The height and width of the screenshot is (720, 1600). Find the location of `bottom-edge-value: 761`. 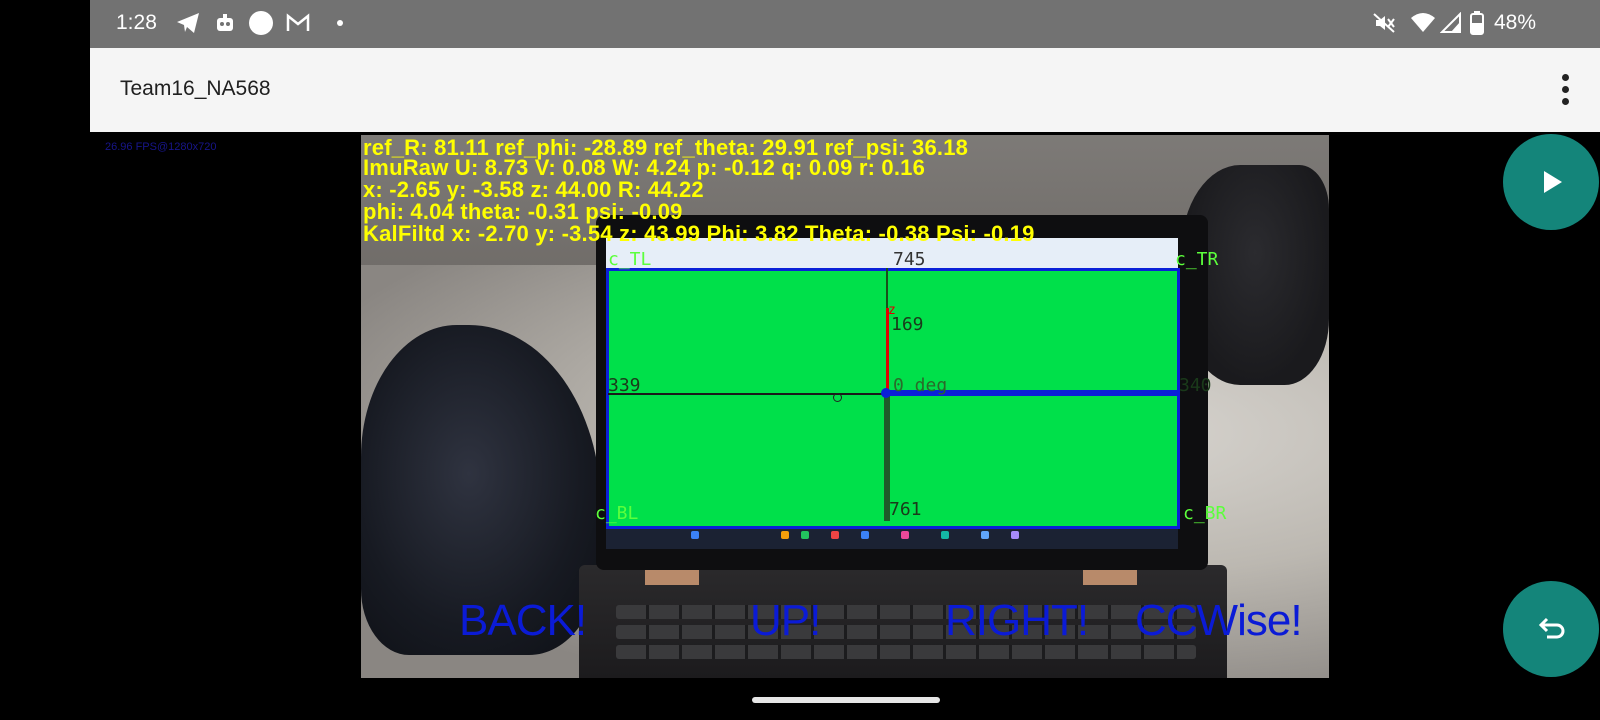

bottom-edge-value: 761 is located at coordinates (905, 509).